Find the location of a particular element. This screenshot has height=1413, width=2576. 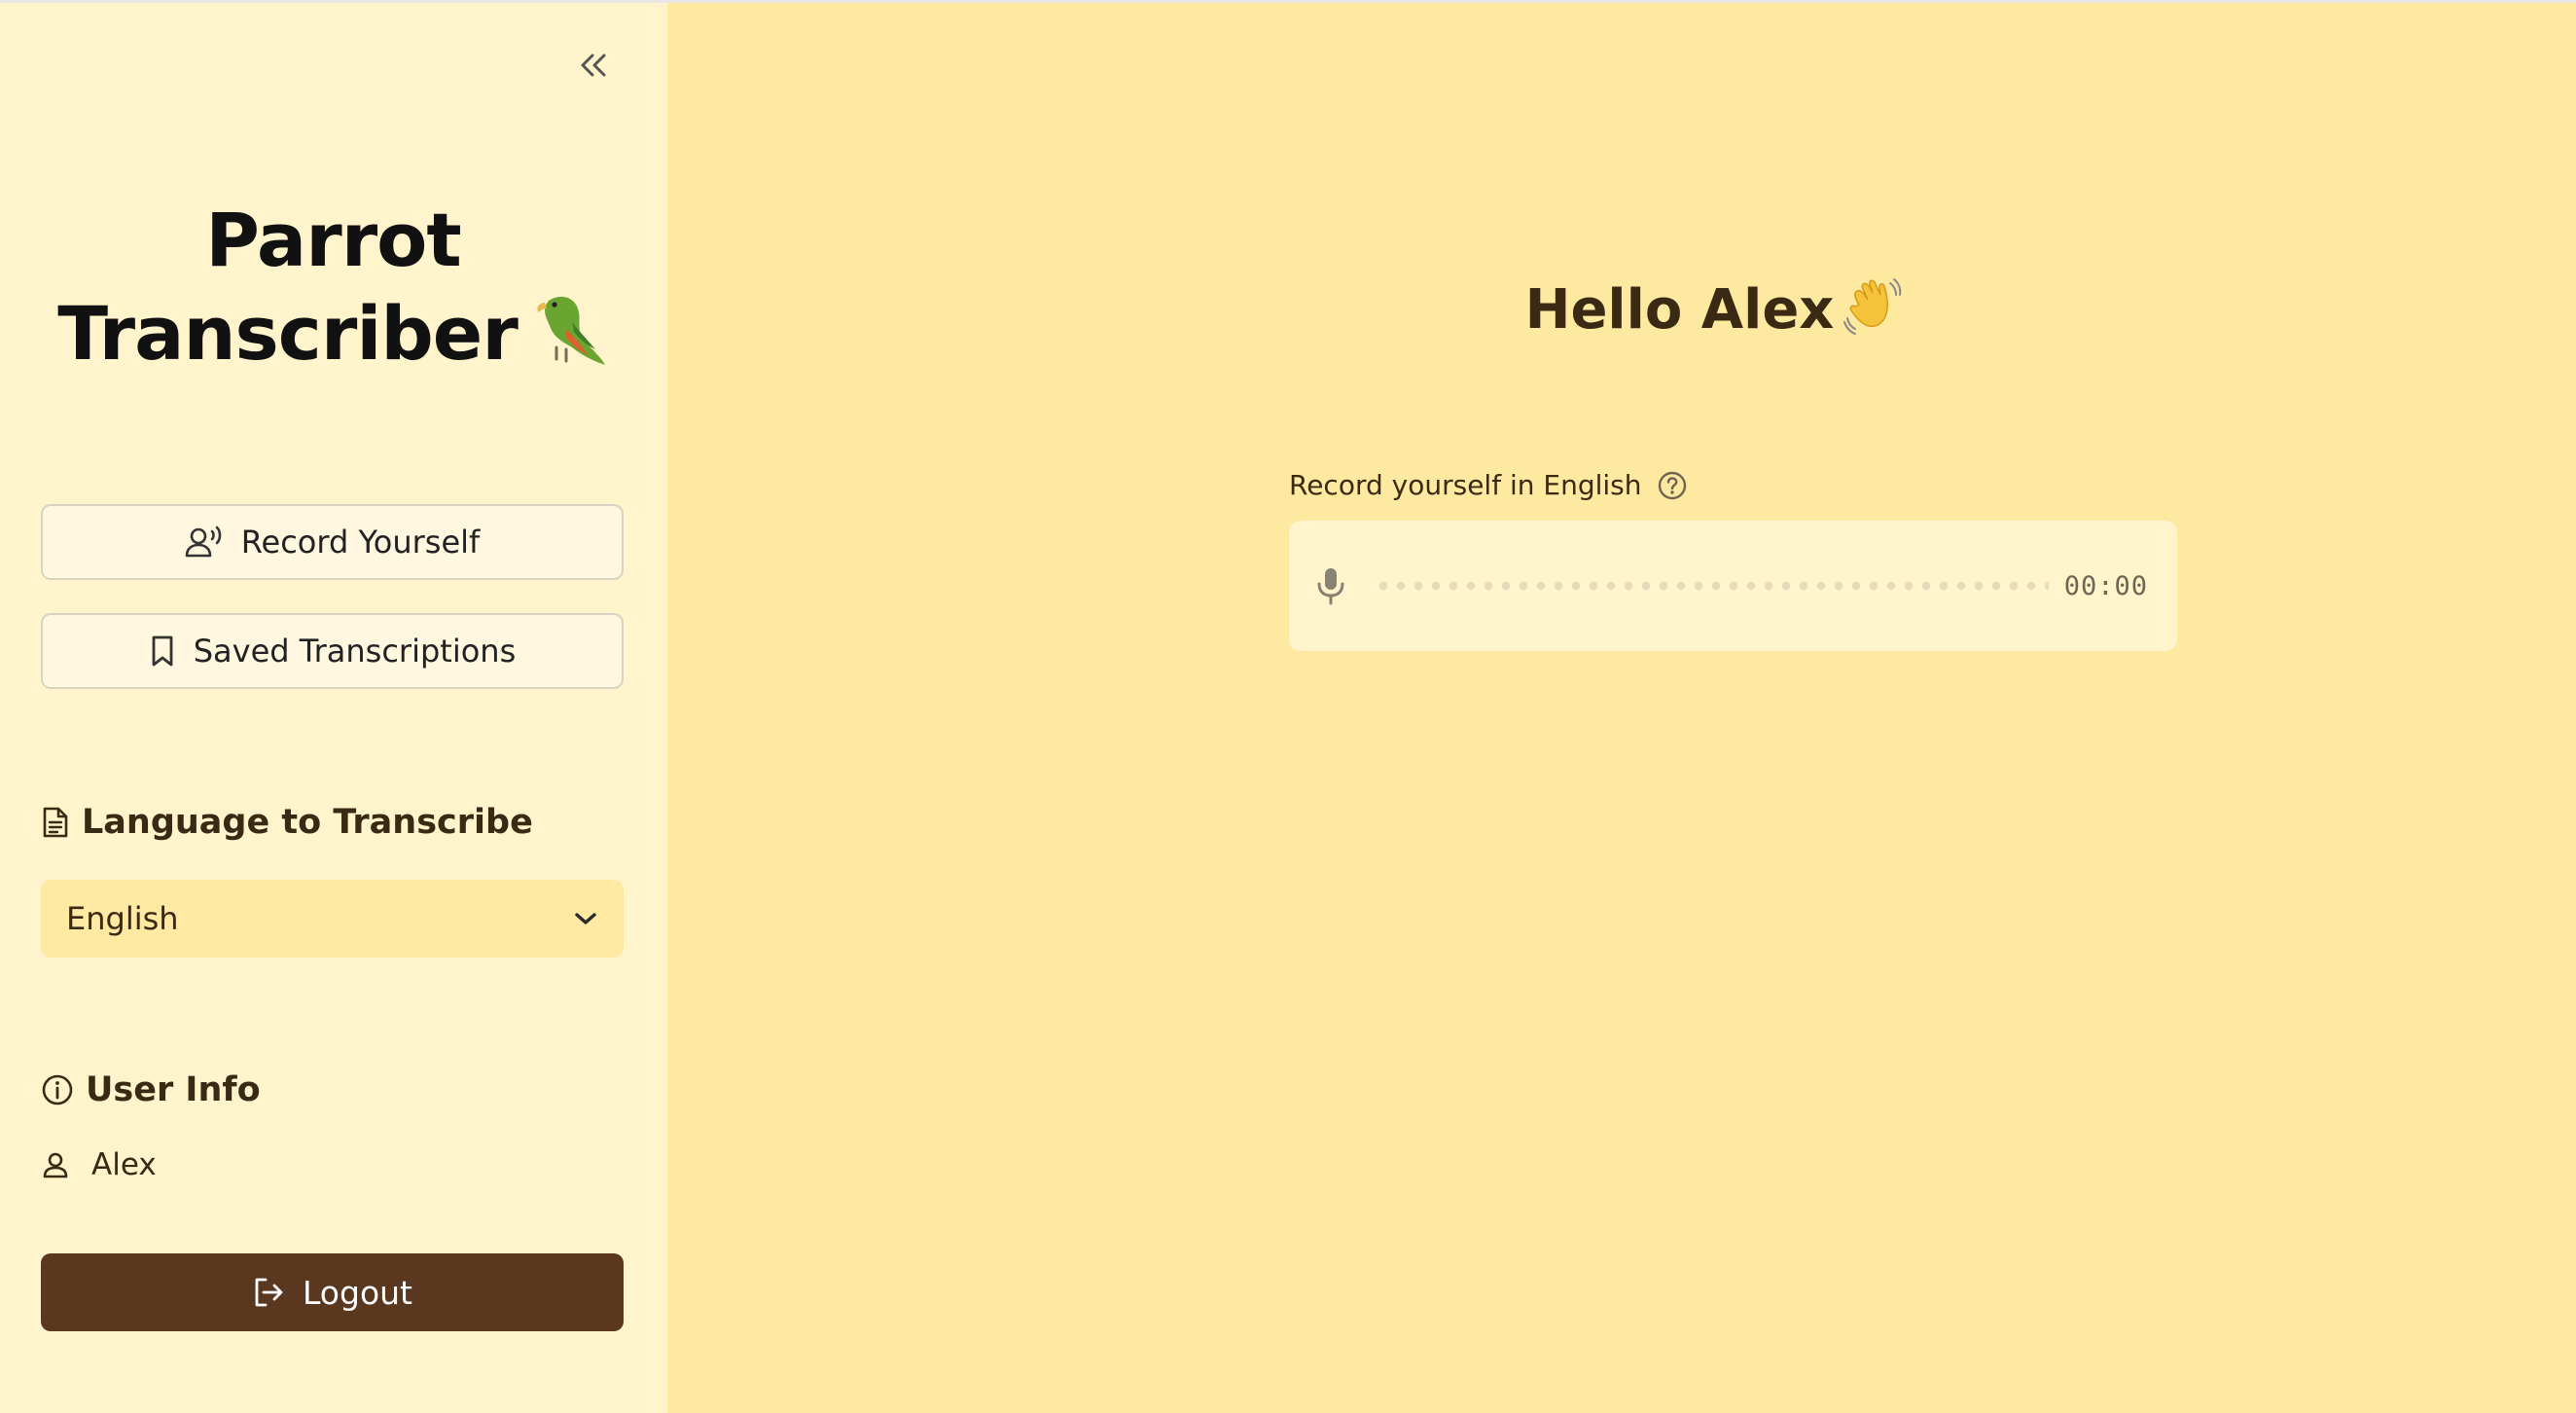

recorder-label: Record yourself in English is located at coordinates (1488, 485).